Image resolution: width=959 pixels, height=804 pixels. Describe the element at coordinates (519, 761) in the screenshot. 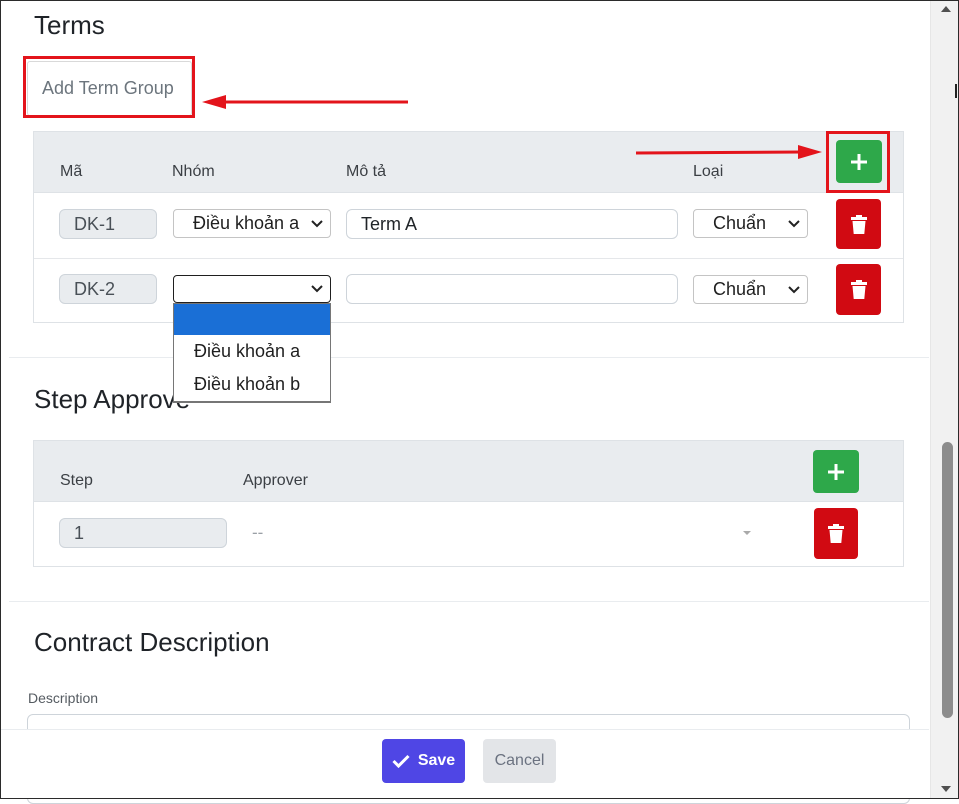

I see `cancel-button: Cancel` at that location.